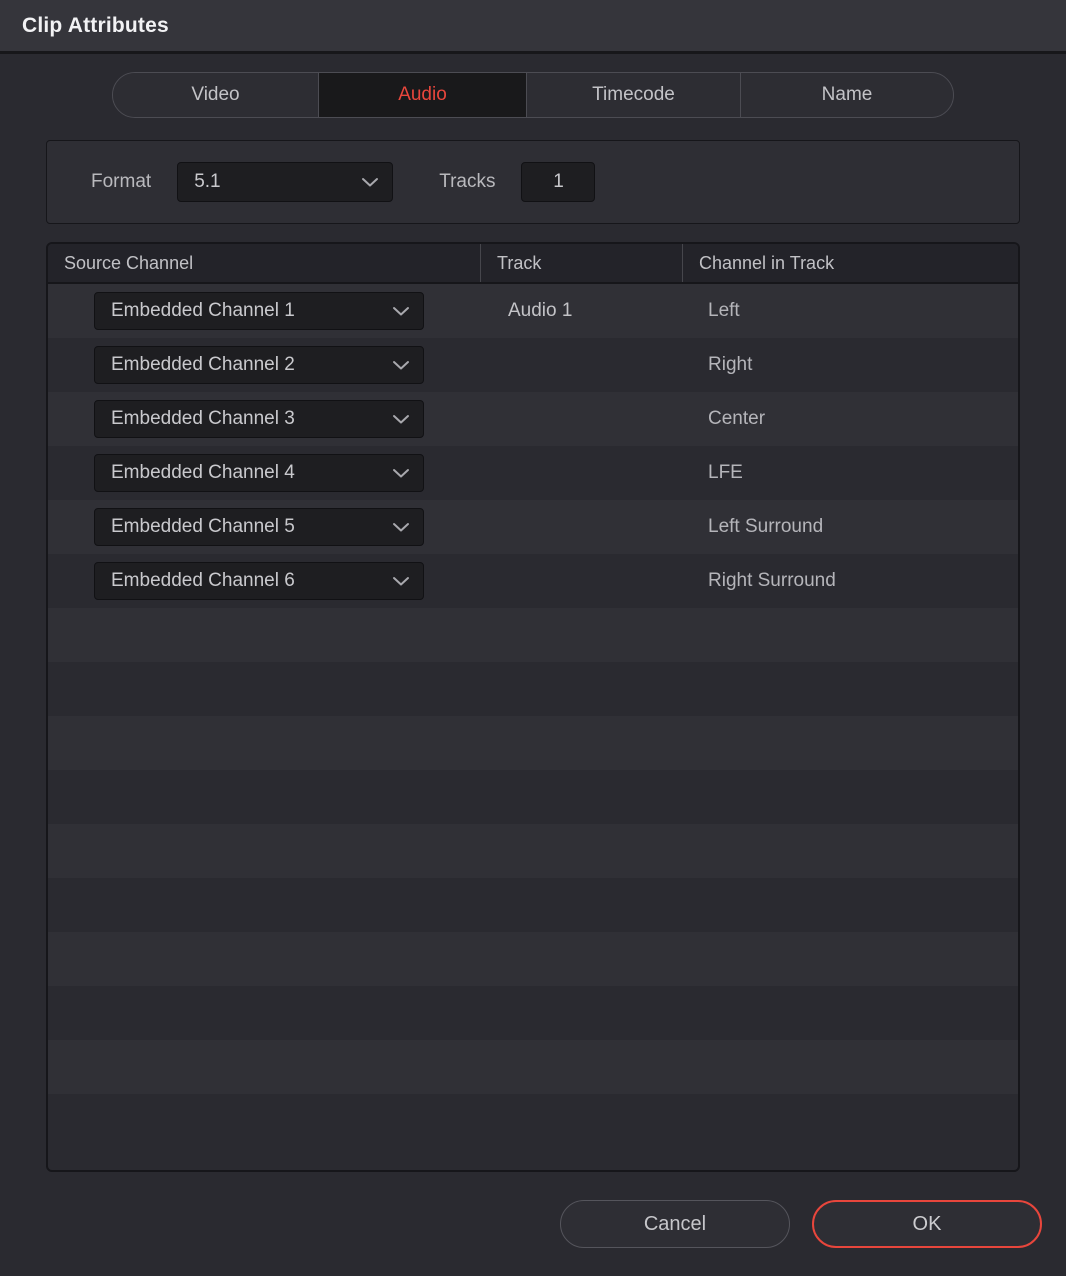 This screenshot has width=1066, height=1276. What do you see at coordinates (95, 25) in the screenshot?
I see `page-title: Clip Attributes` at bounding box center [95, 25].